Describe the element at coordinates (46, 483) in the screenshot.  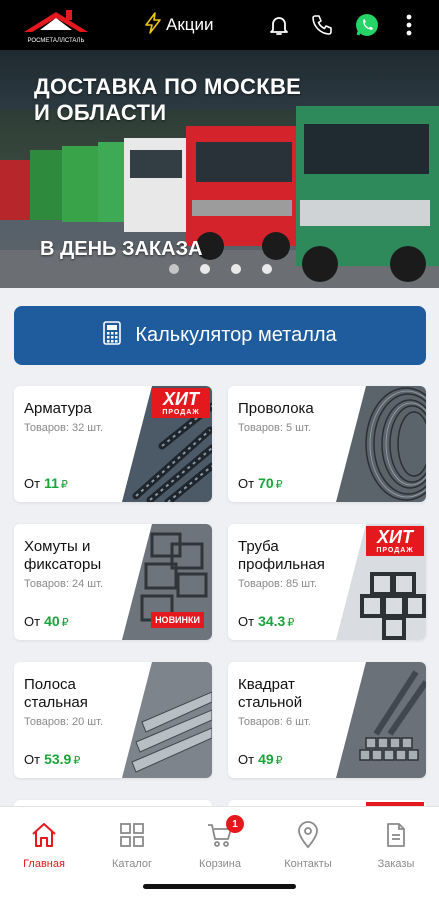
I see `product-price: От 11 ₽` at that location.